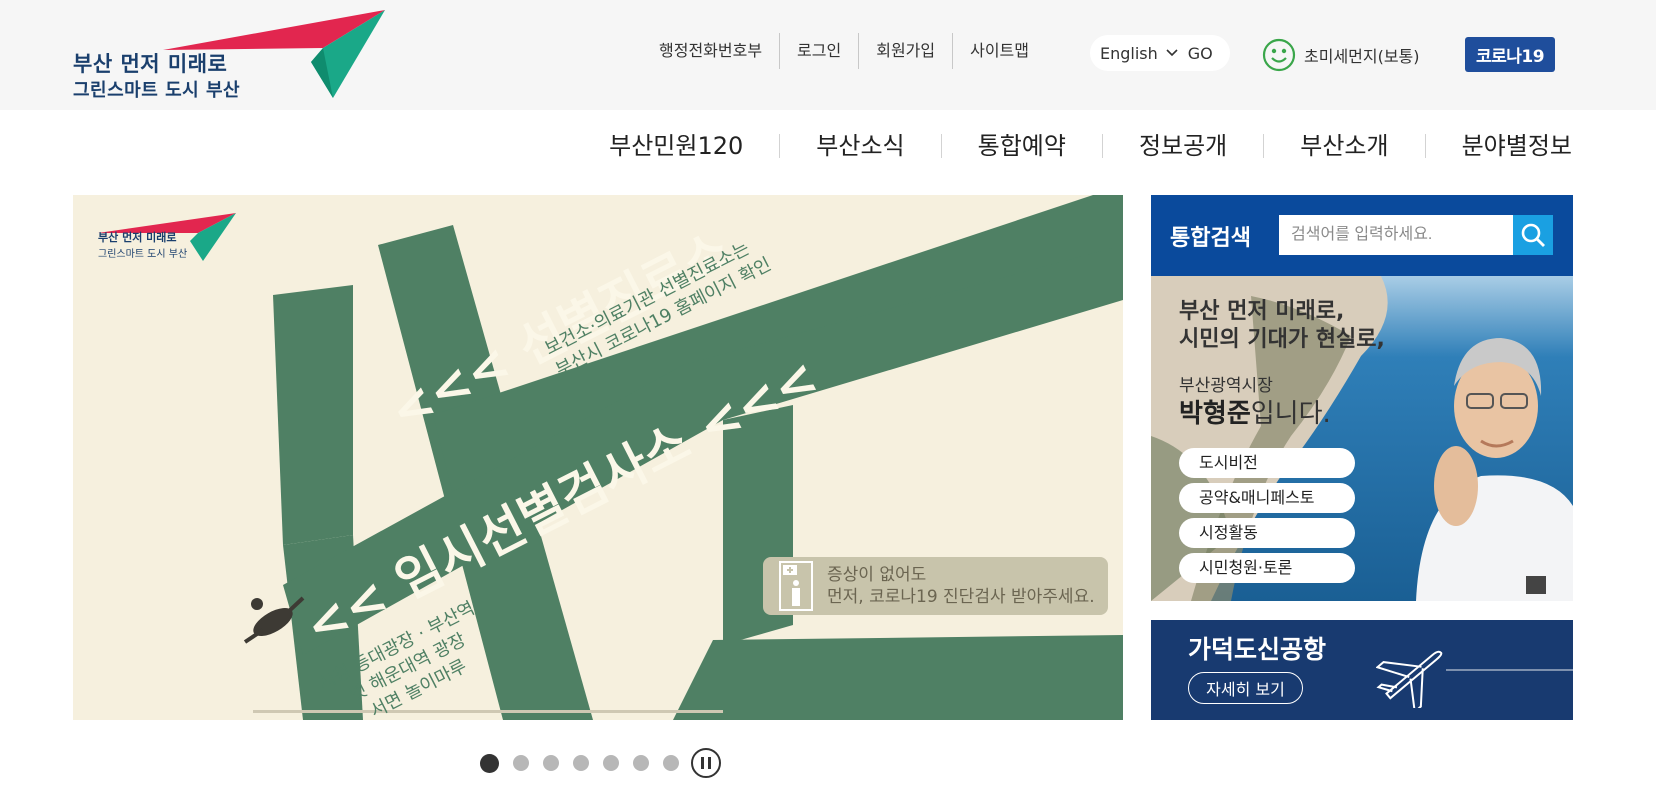 The image size is (1656, 807). I want to click on mayor-name-suffix: 입니다., so click(1290, 414).